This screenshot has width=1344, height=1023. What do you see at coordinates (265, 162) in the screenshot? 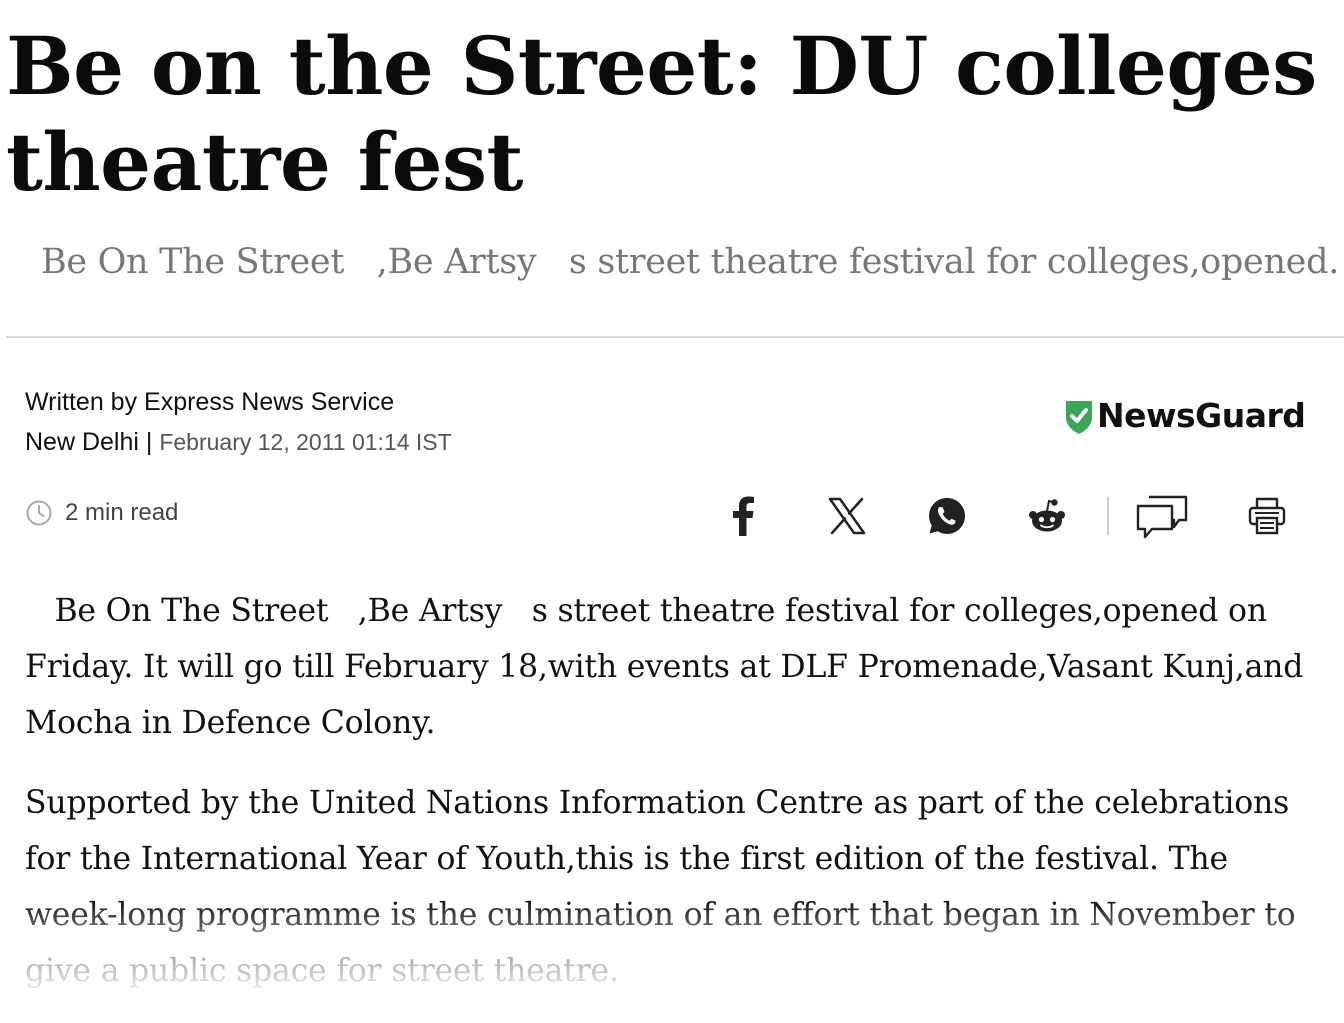
I see `headline-line-2: theatre fest` at bounding box center [265, 162].